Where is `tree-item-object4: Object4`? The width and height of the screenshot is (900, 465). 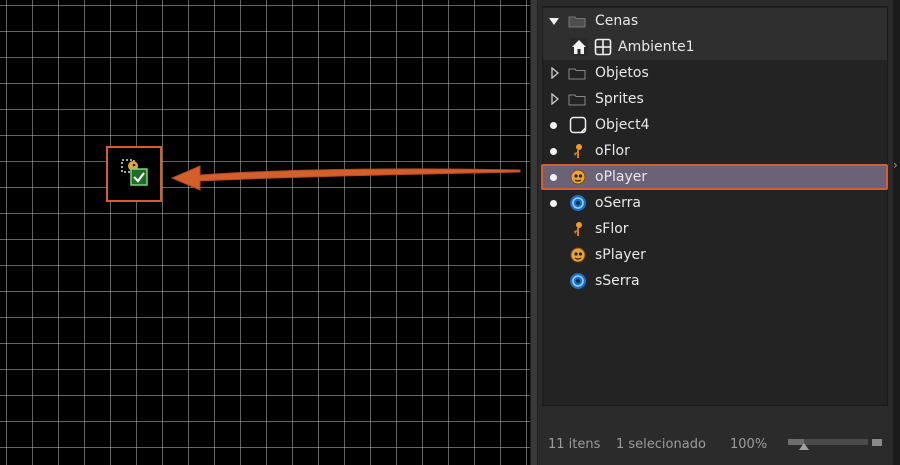 tree-item-object4: Object4 is located at coordinates (715, 125).